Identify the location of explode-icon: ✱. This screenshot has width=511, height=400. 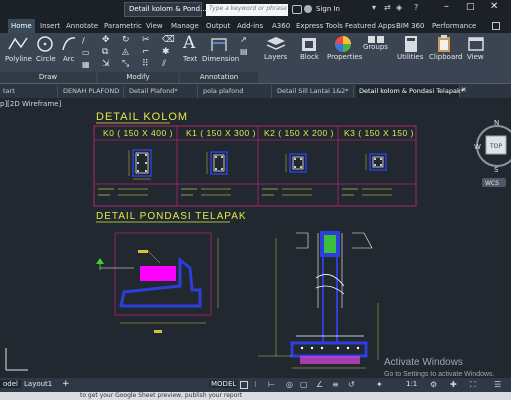
(166, 52).